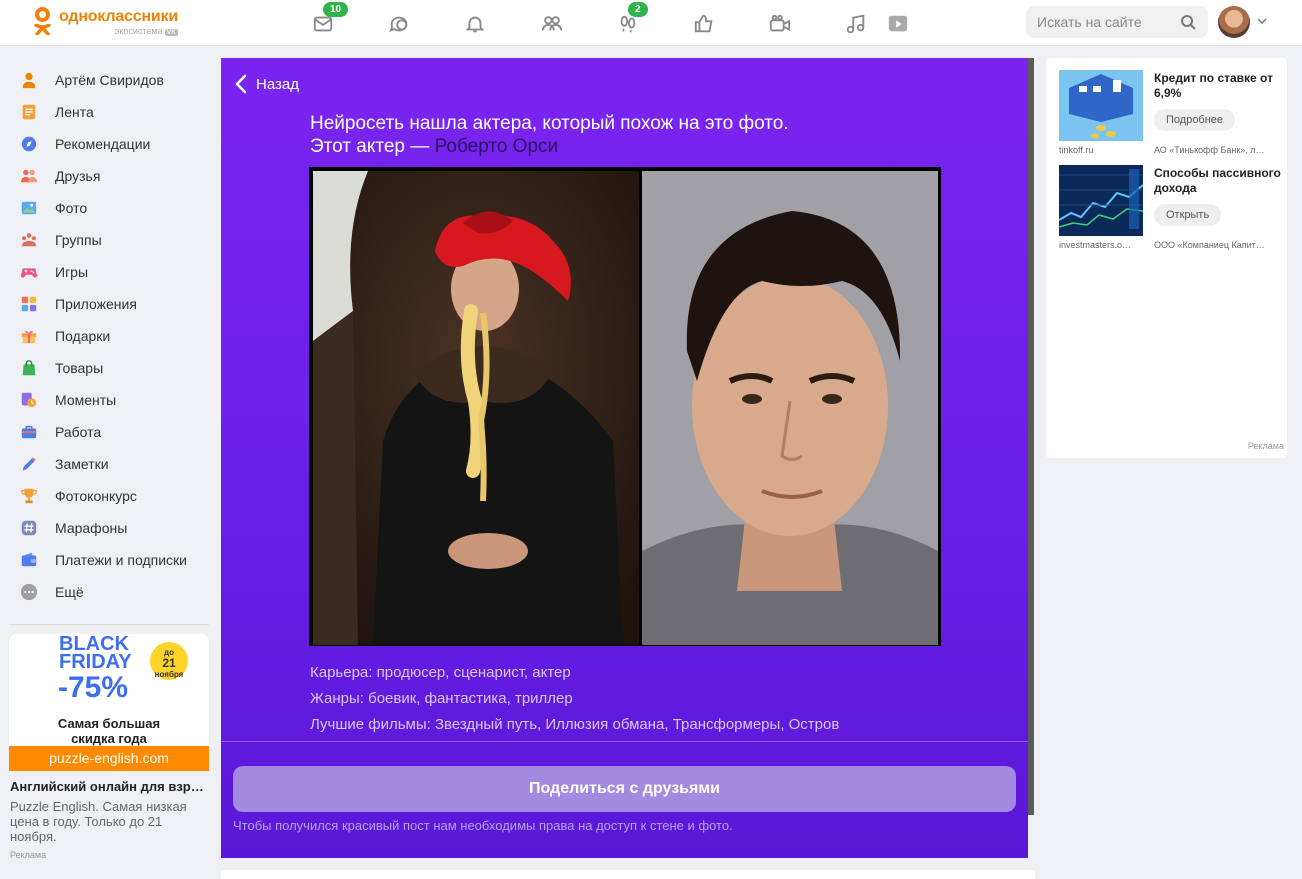 The image size is (1302, 879). What do you see at coordinates (110, 368) in the screenshot?
I see `sidebar-item-goods: Товары` at bounding box center [110, 368].